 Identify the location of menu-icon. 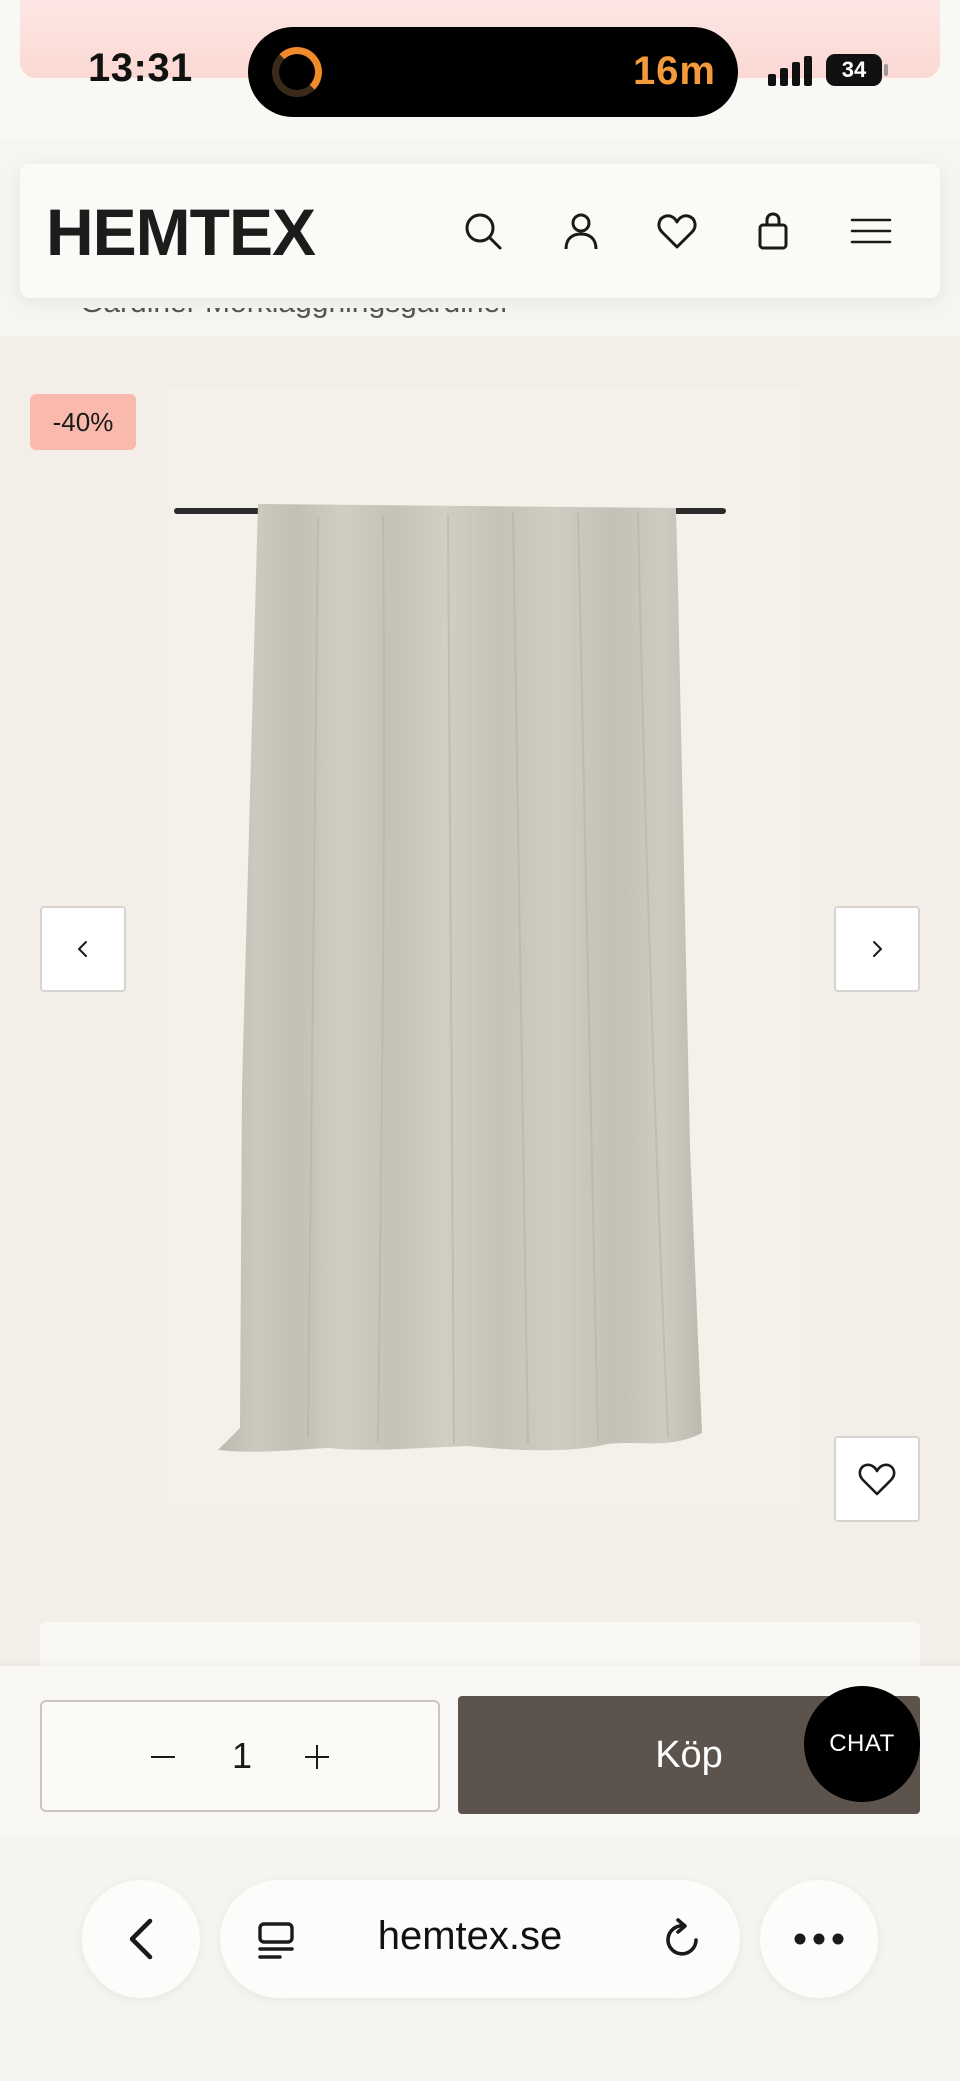
(871, 231).